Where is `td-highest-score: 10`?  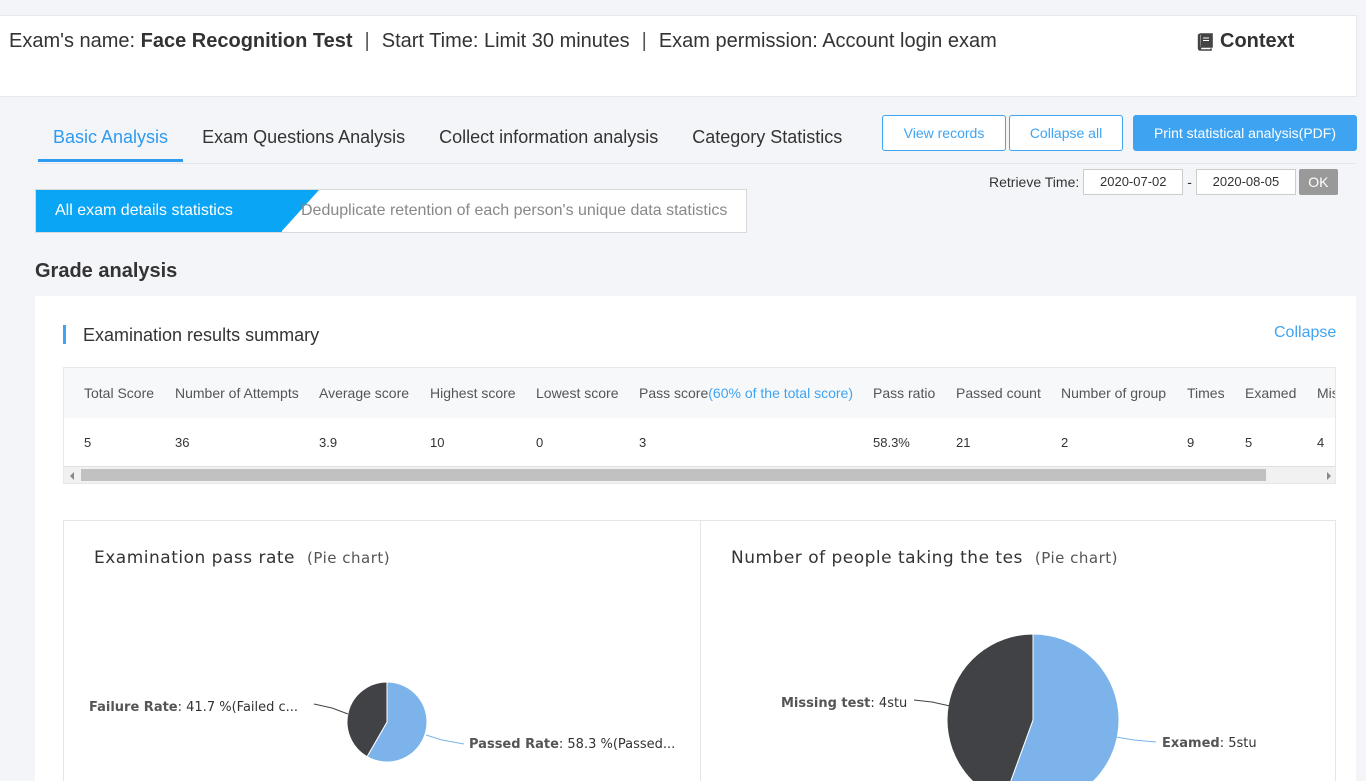 td-highest-score: 10 is located at coordinates (437, 442).